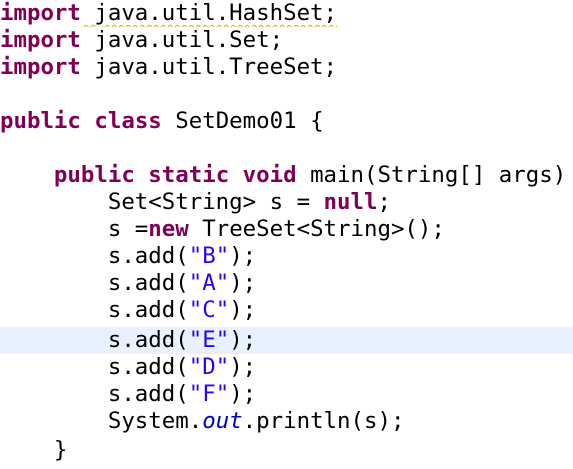  What do you see at coordinates (286, 310) in the screenshot?
I see `code-line-12: s.add("C");` at bounding box center [286, 310].